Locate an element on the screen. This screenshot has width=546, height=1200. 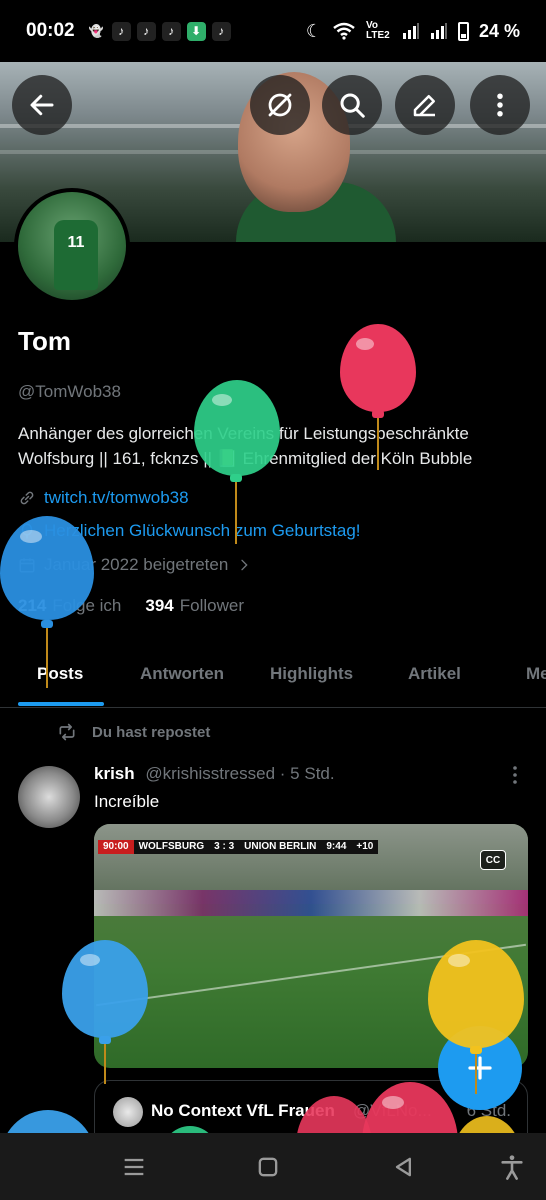
website-link: twitch.tv/tomwob38 is located at coordinates (116, 498).